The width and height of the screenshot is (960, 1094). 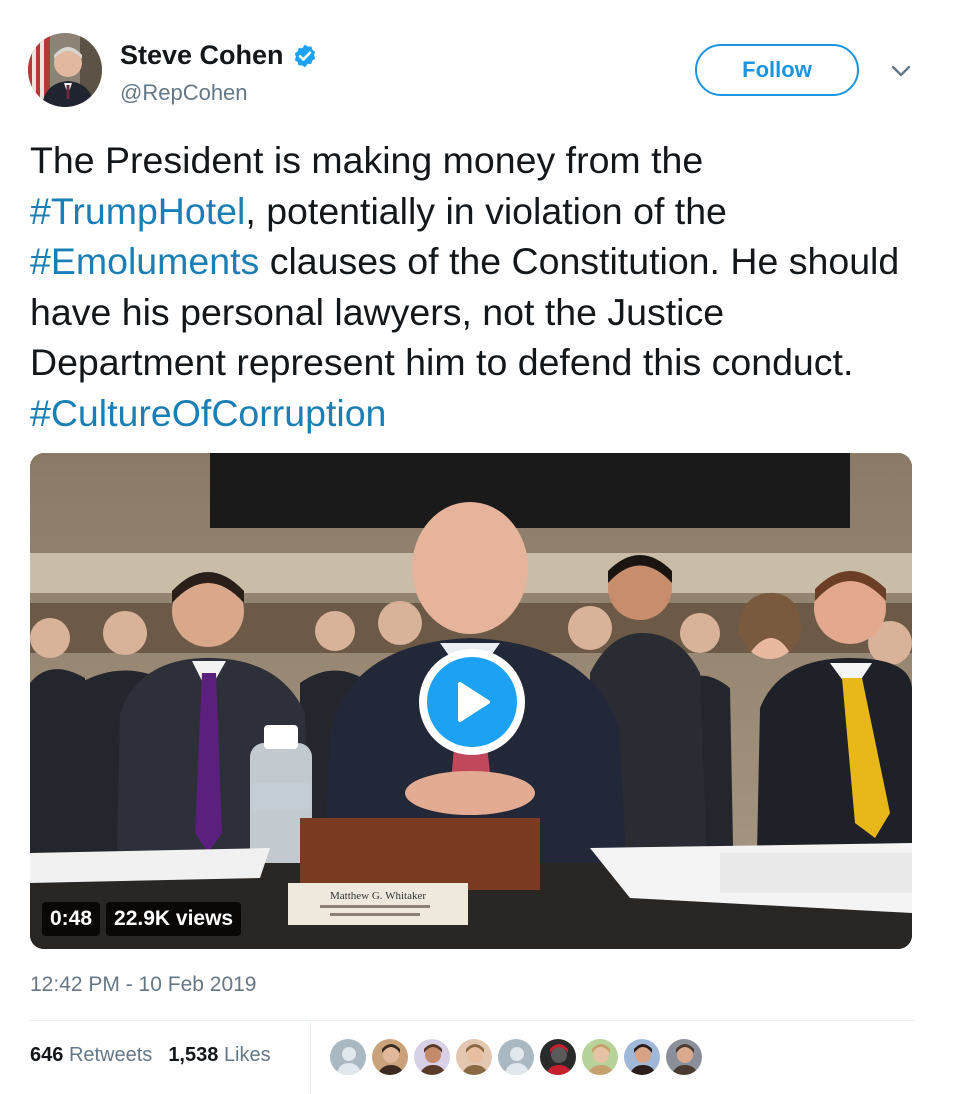 I want to click on hashtag-link: #Emoluments, so click(x=144, y=261).